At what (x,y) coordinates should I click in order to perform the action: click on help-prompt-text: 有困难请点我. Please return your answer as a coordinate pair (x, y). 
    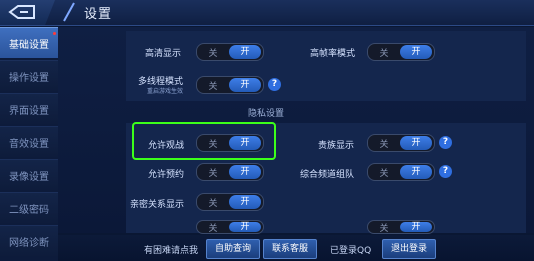
    Looking at the image, I should click on (171, 251).